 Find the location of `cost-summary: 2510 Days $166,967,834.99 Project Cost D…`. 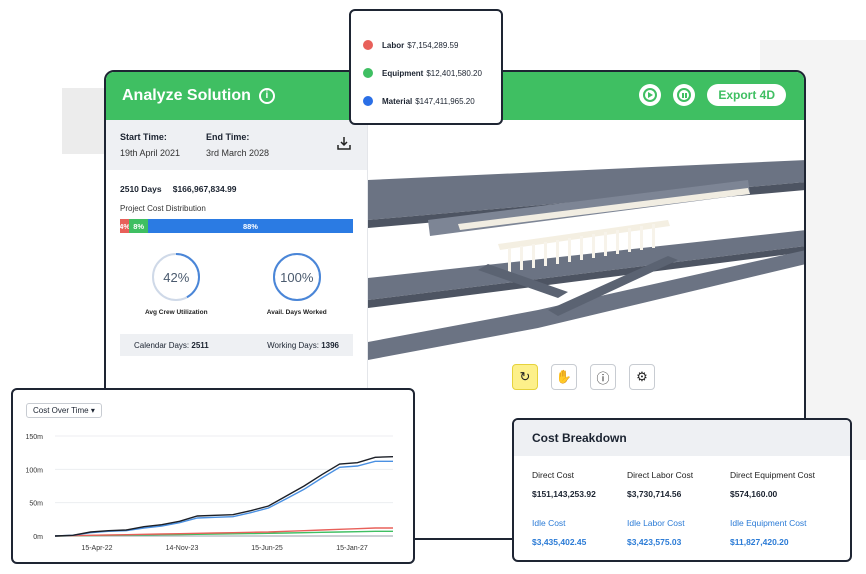

cost-summary: 2510 Days $166,967,834.99 Project Cost D… is located at coordinates (236, 201).